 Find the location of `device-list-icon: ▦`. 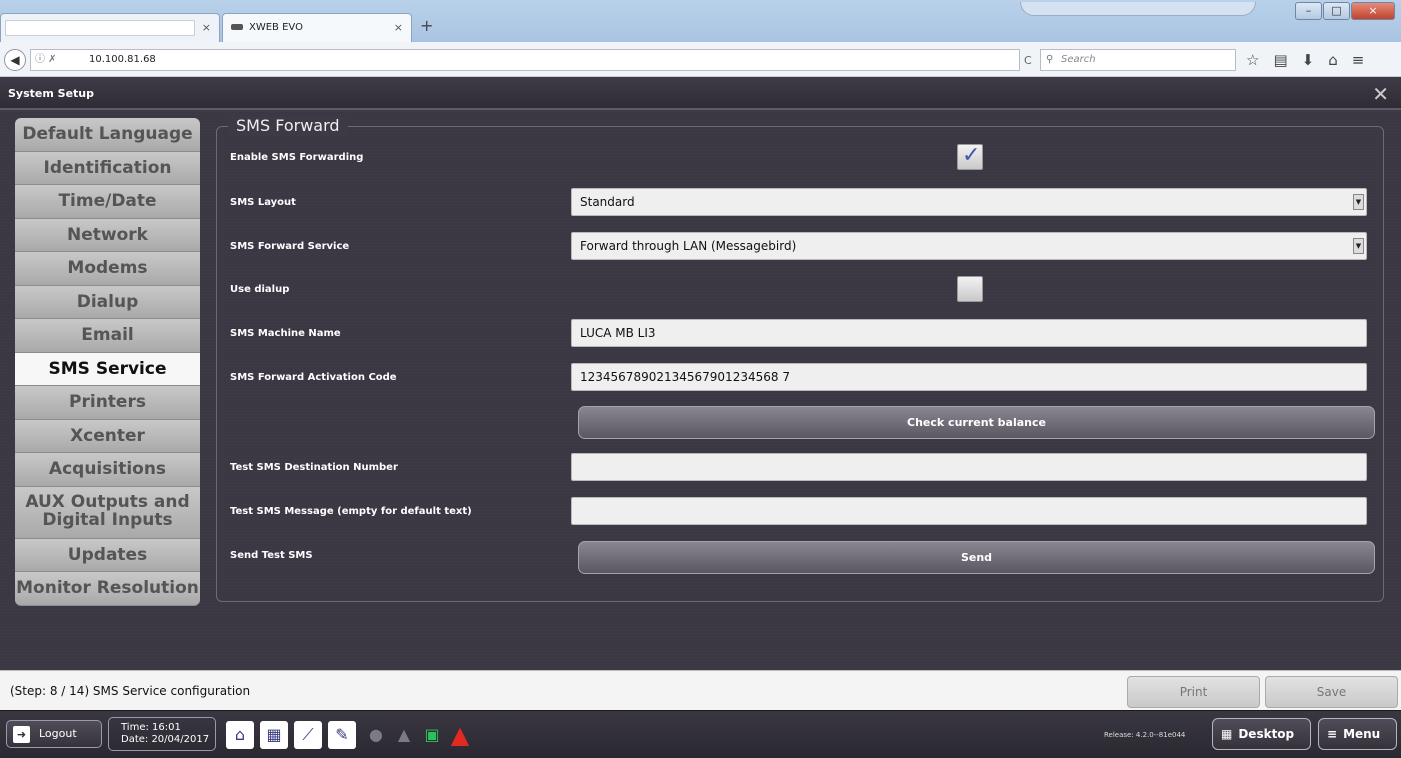

device-list-icon: ▦ is located at coordinates (274, 735).